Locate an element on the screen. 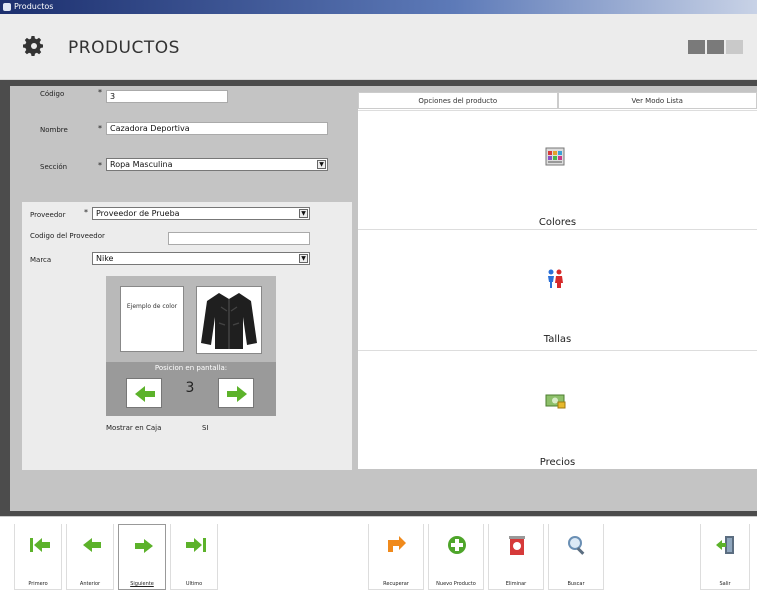 The image size is (757, 590). salir-button: Salir is located at coordinates (725, 557).